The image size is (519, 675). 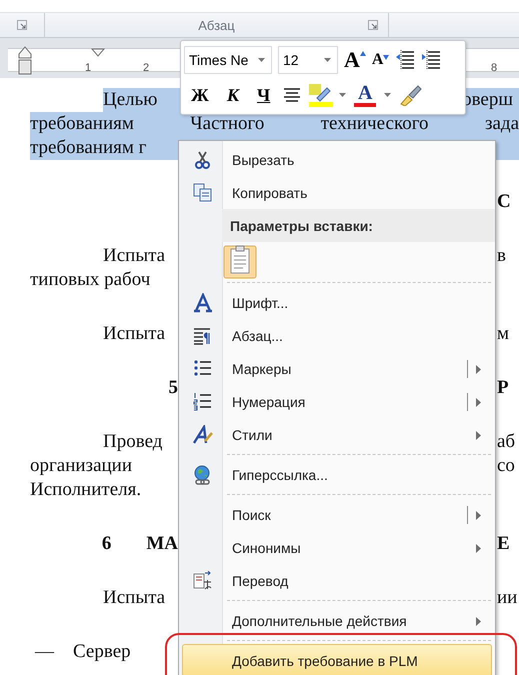 What do you see at coordinates (503, 334) in the screenshot?
I see `body-text: м` at bounding box center [503, 334].